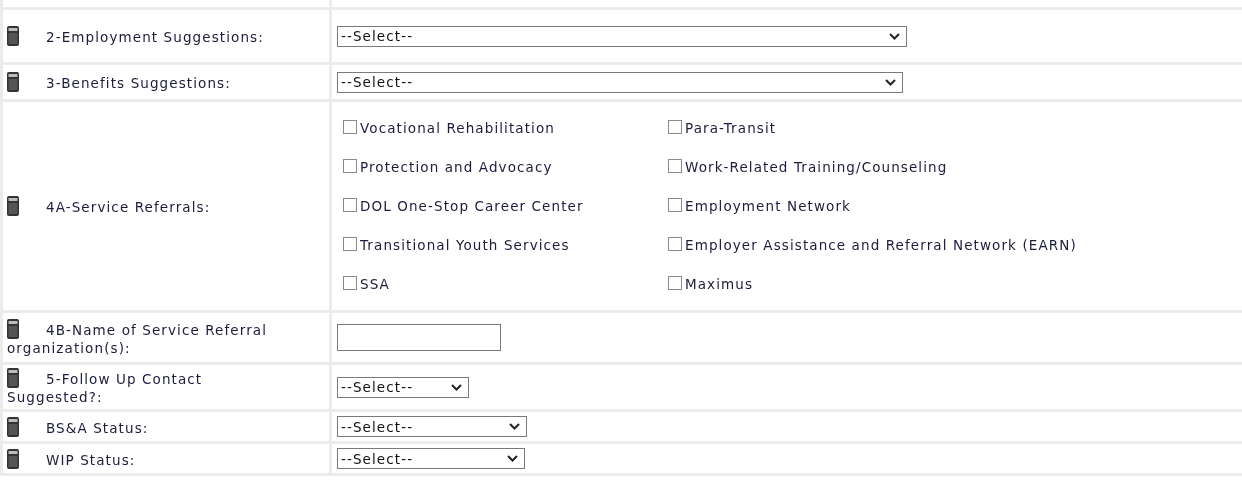 The height and width of the screenshot is (496, 1242). What do you see at coordinates (153, 387) in the screenshot?
I see `field-label: 5-Follow Up Contact Suggested?:` at bounding box center [153, 387].